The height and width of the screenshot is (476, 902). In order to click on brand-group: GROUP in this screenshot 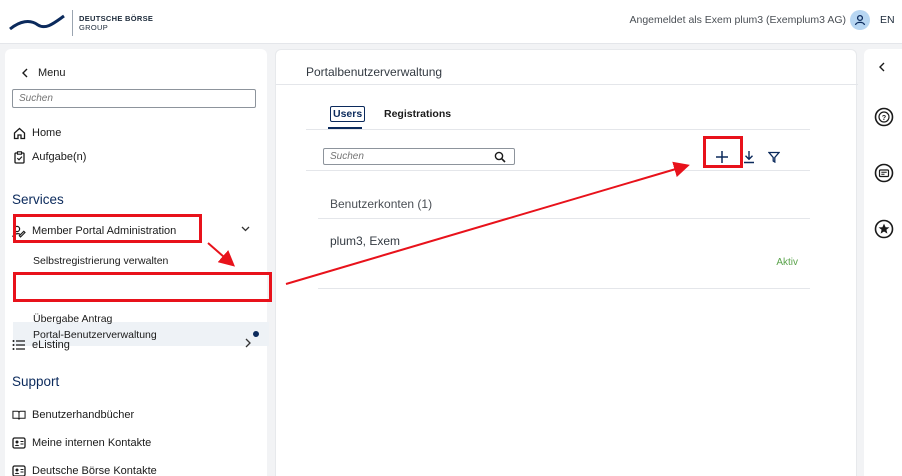, I will do `click(94, 27)`.